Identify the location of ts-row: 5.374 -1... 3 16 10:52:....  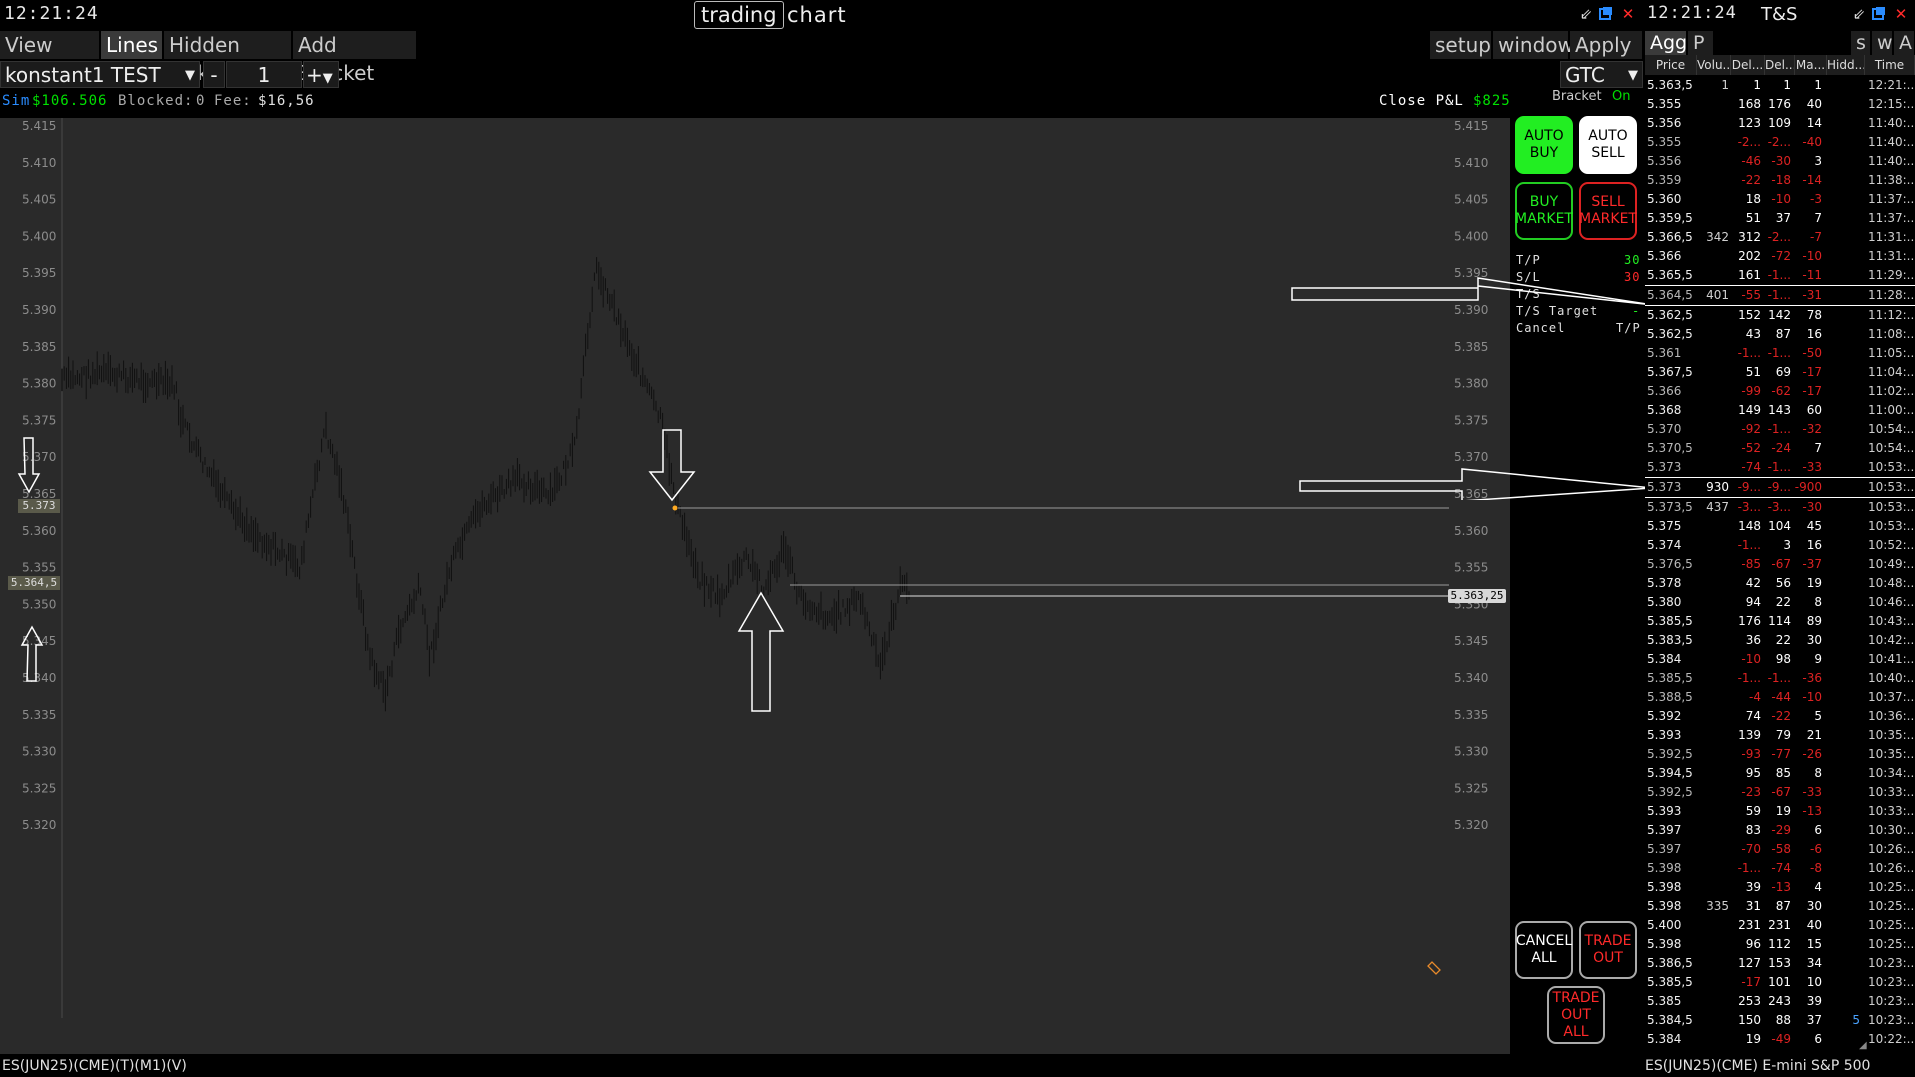
(1780, 545).